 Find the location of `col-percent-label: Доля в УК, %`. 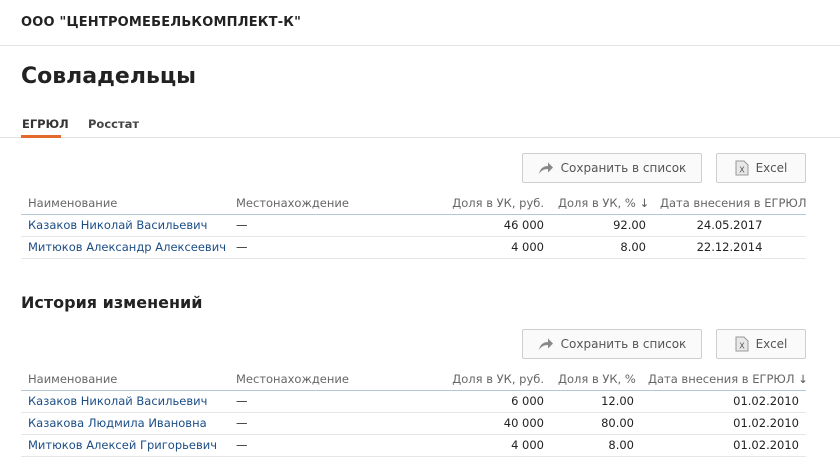

col-percent-label: Доля в УК, % is located at coordinates (597, 202).